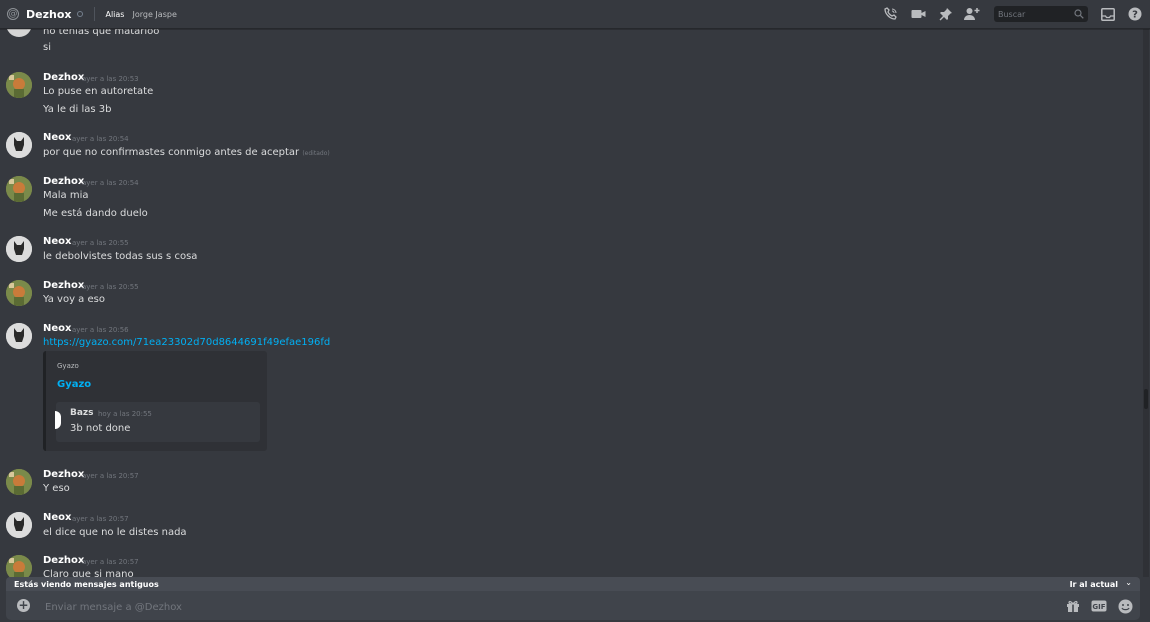 This screenshot has height=622, width=1150. What do you see at coordinates (120, 256) in the screenshot?
I see `message-text: le debolvistes todas sus s cosa` at bounding box center [120, 256].